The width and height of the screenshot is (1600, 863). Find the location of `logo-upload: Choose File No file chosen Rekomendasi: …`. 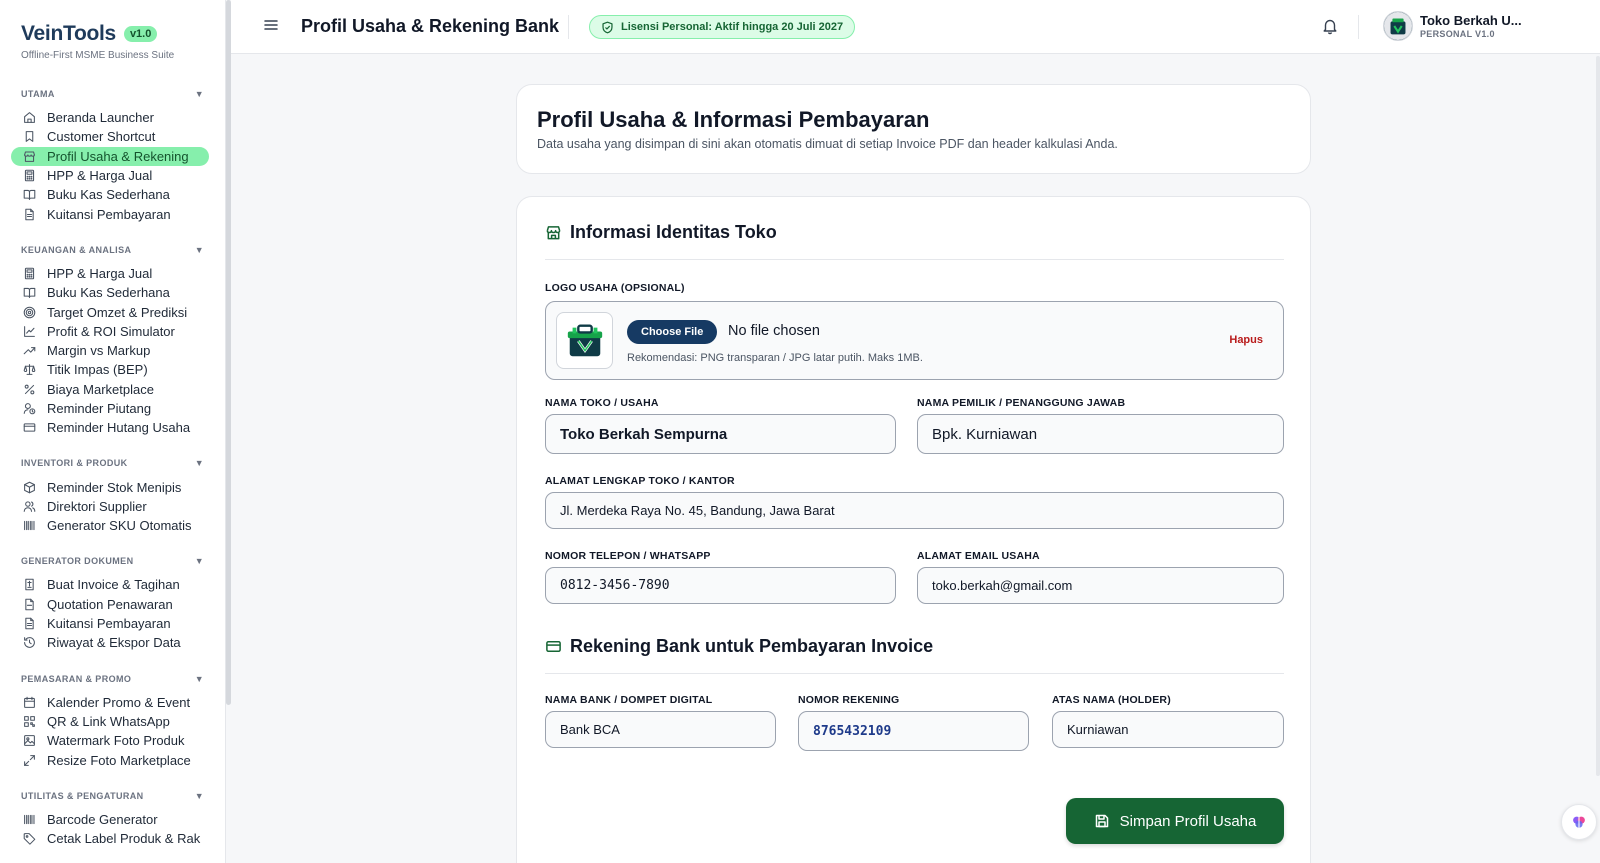

logo-upload: Choose File No file chosen Rekomendasi: … is located at coordinates (914, 340).